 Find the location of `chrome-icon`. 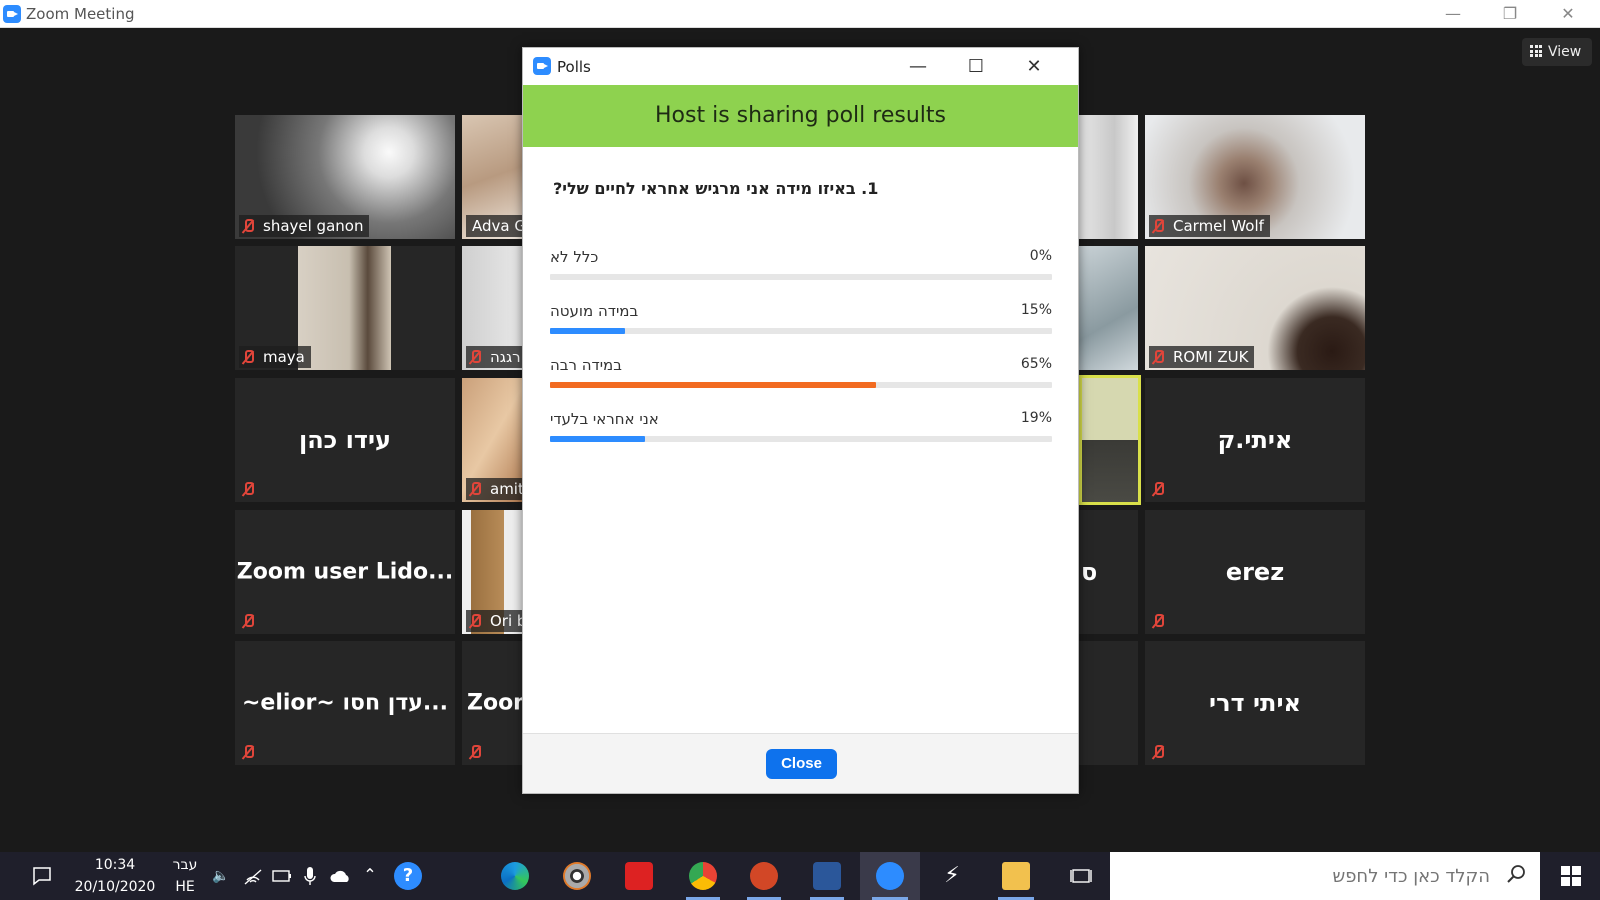

chrome-icon is located at coordinates (703, 876).